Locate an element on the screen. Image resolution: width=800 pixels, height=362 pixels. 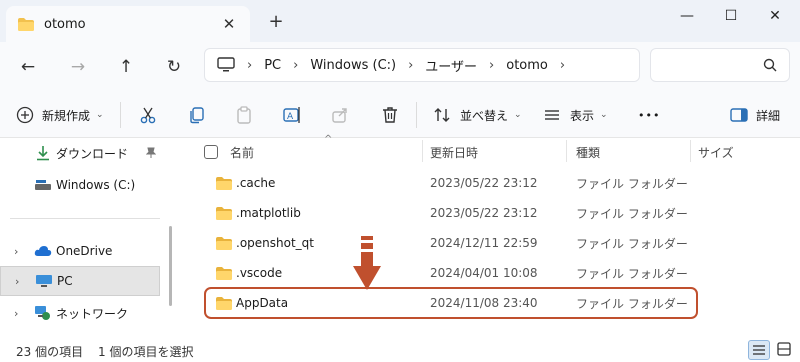
sidebar-item-network: › ネットワーク is located at coordinates (80, 313).